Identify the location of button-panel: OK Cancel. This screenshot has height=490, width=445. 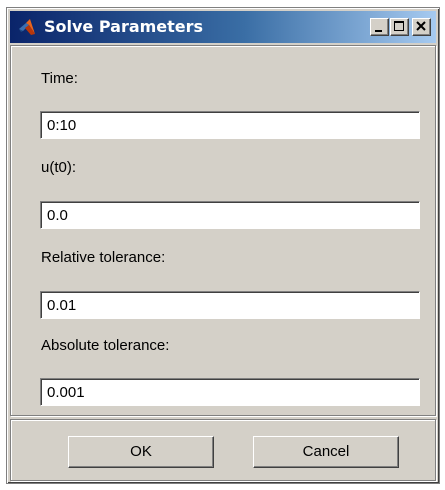
(223, 450).